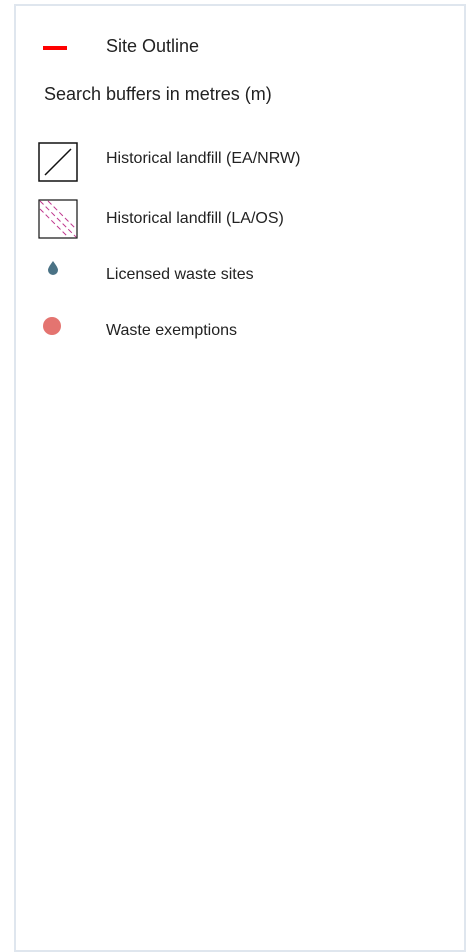  What do you see at coordinates (55, 48) in the screenshot?
I see `red-line-icon` at bounding box center [55, 48].